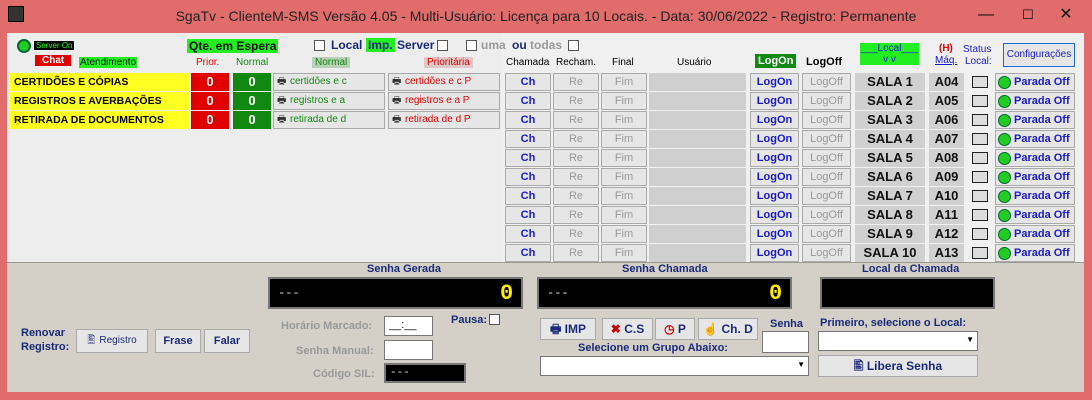 Image resolution: width=1092 pixels, height=400 pixels. I want to click on pausa-checkbox, so click(494, 319).